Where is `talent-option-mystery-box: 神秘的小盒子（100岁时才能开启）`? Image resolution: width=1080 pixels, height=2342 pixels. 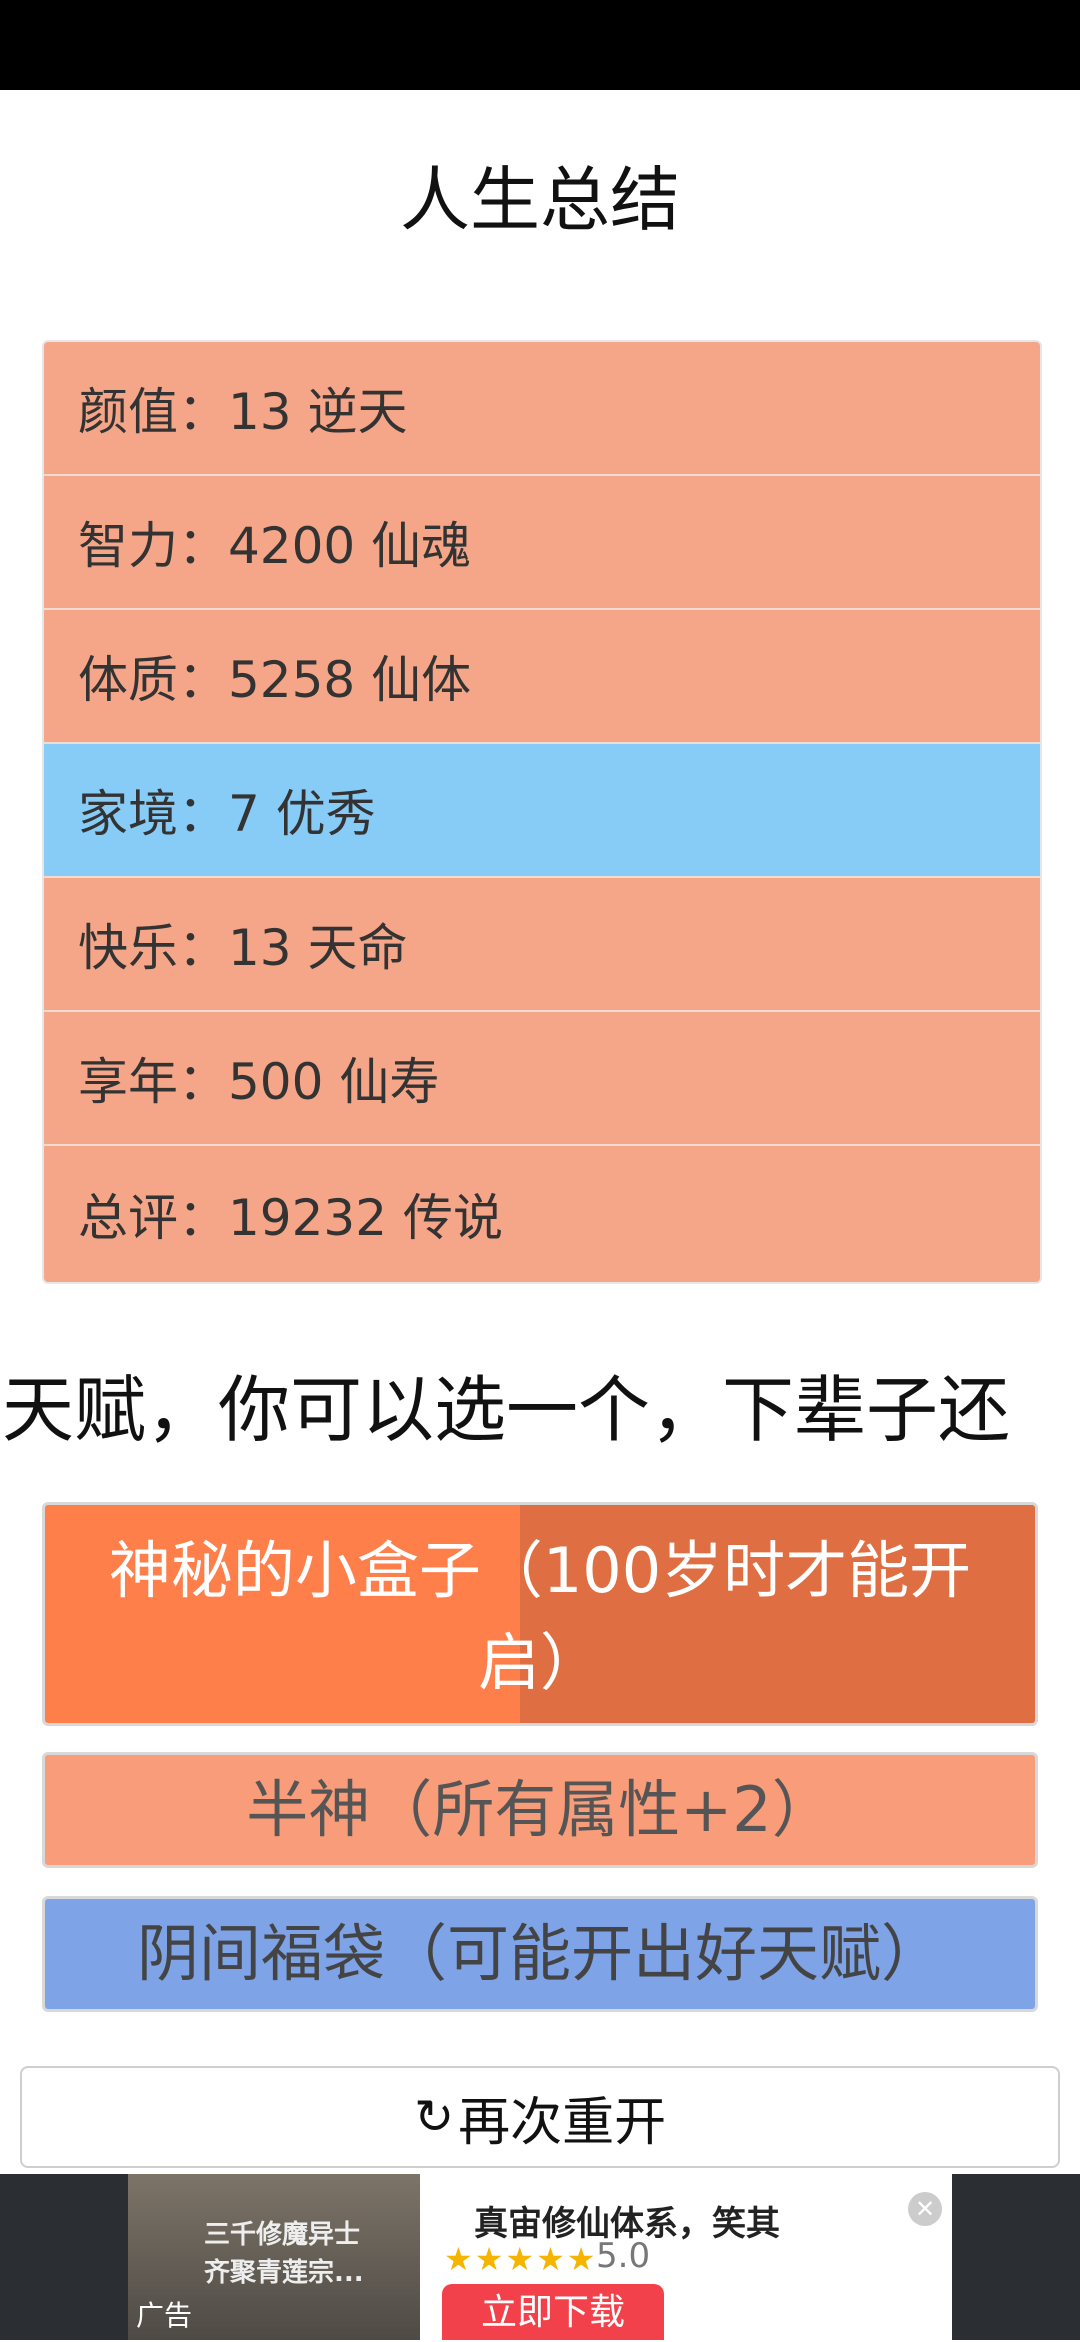
talent-option-mystery-box: 神秘的小盒子（100岁时才能开启） is located at coordinates (540, 1614).